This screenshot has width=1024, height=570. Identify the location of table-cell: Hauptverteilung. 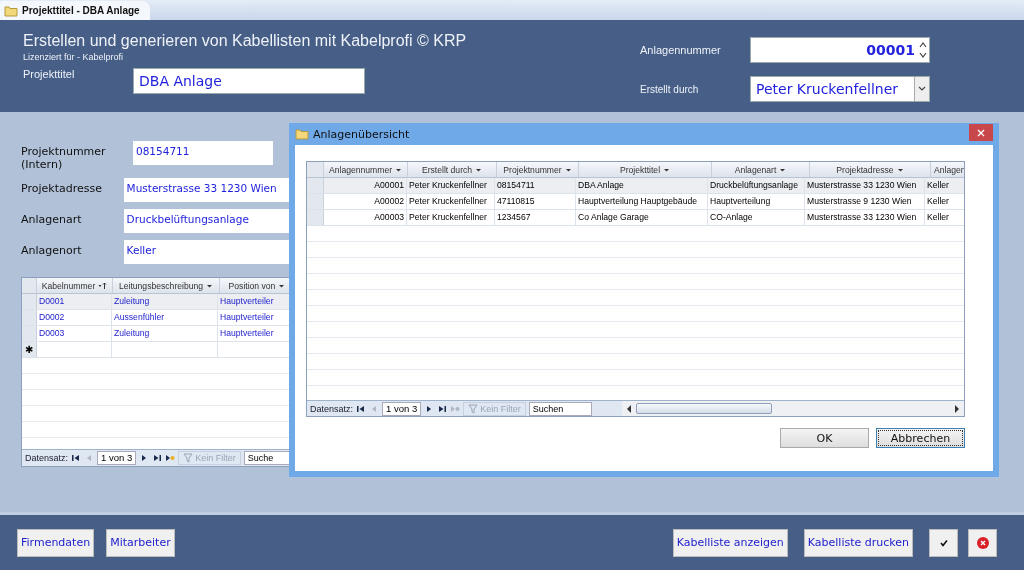
(756, 201).